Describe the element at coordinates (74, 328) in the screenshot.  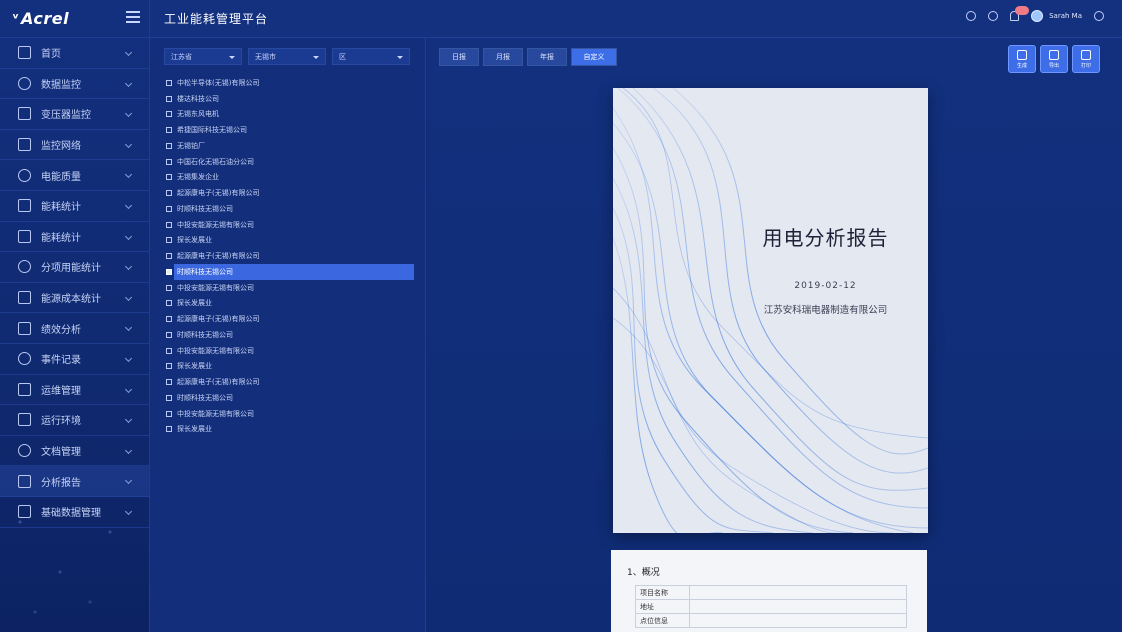
I see `sidebar-item: 绩效分析` at that location.